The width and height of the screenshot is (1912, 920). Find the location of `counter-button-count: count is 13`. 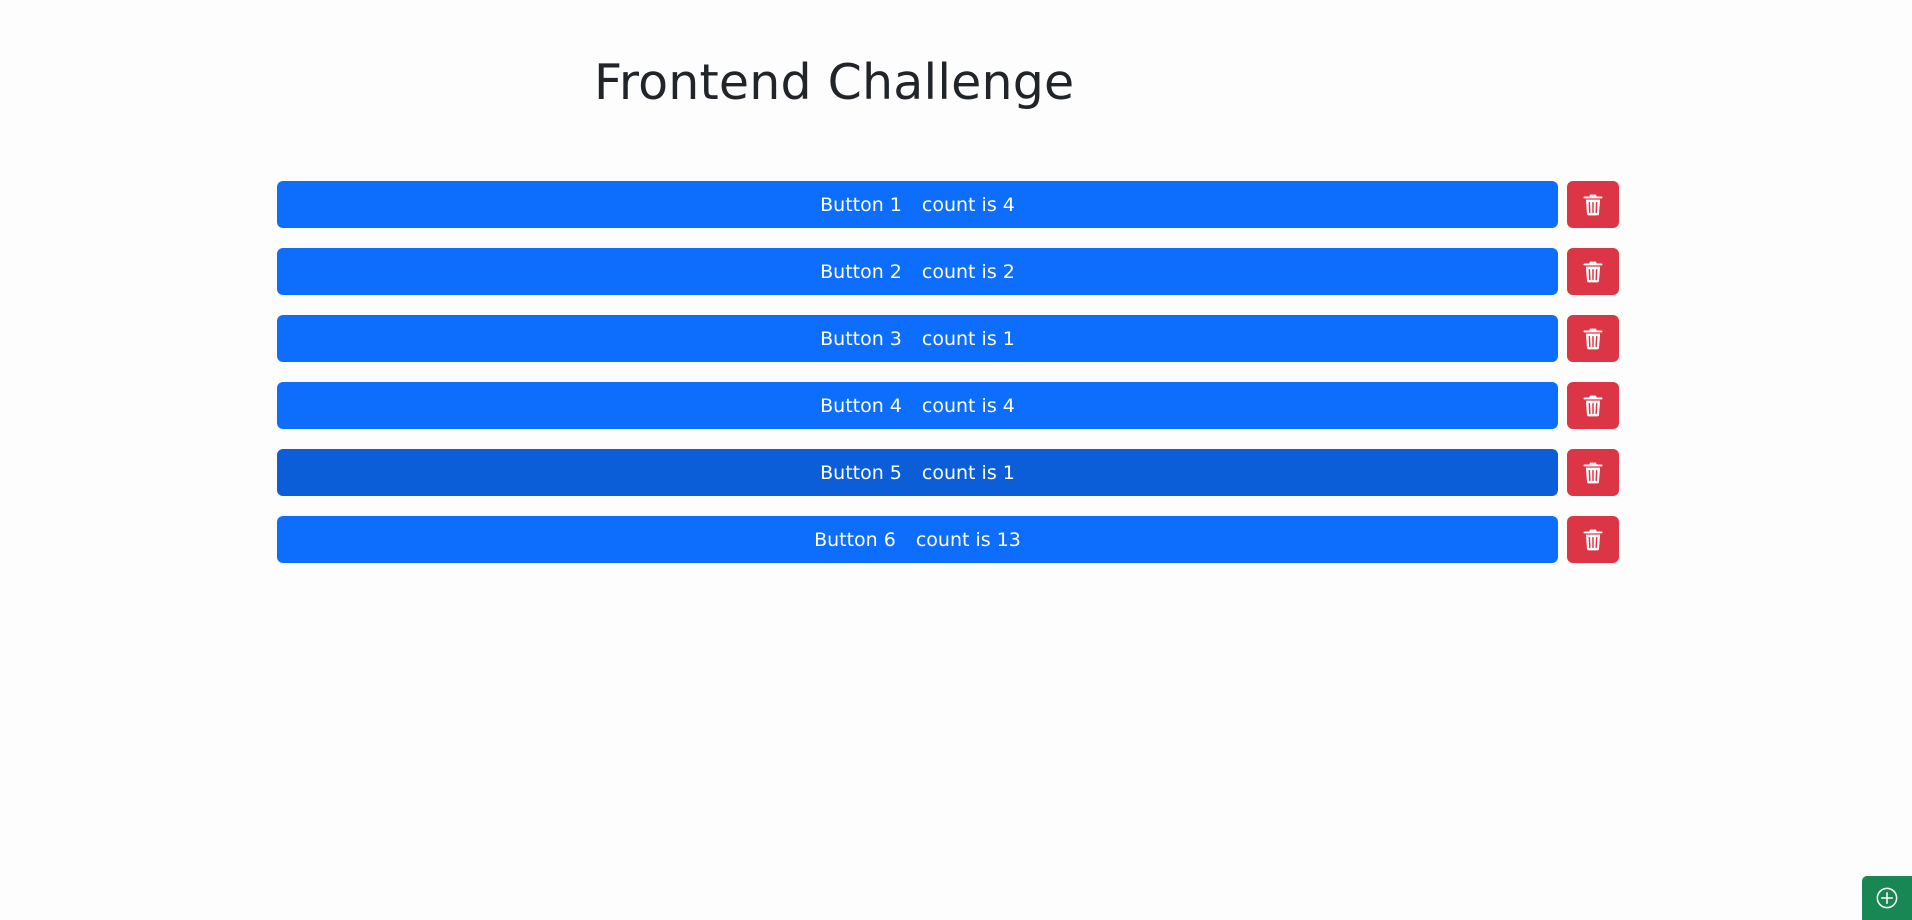

counter-button-count: count is 13 is located at coordinates (968, 539).